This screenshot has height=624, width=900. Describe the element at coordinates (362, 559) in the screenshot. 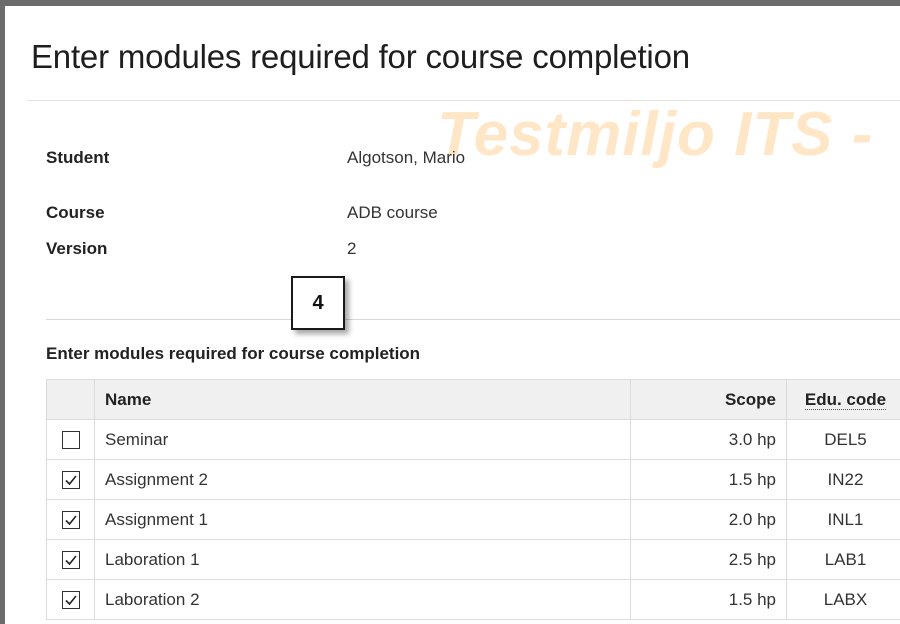

I see `module-name-cell: Laboration 1` at that location.